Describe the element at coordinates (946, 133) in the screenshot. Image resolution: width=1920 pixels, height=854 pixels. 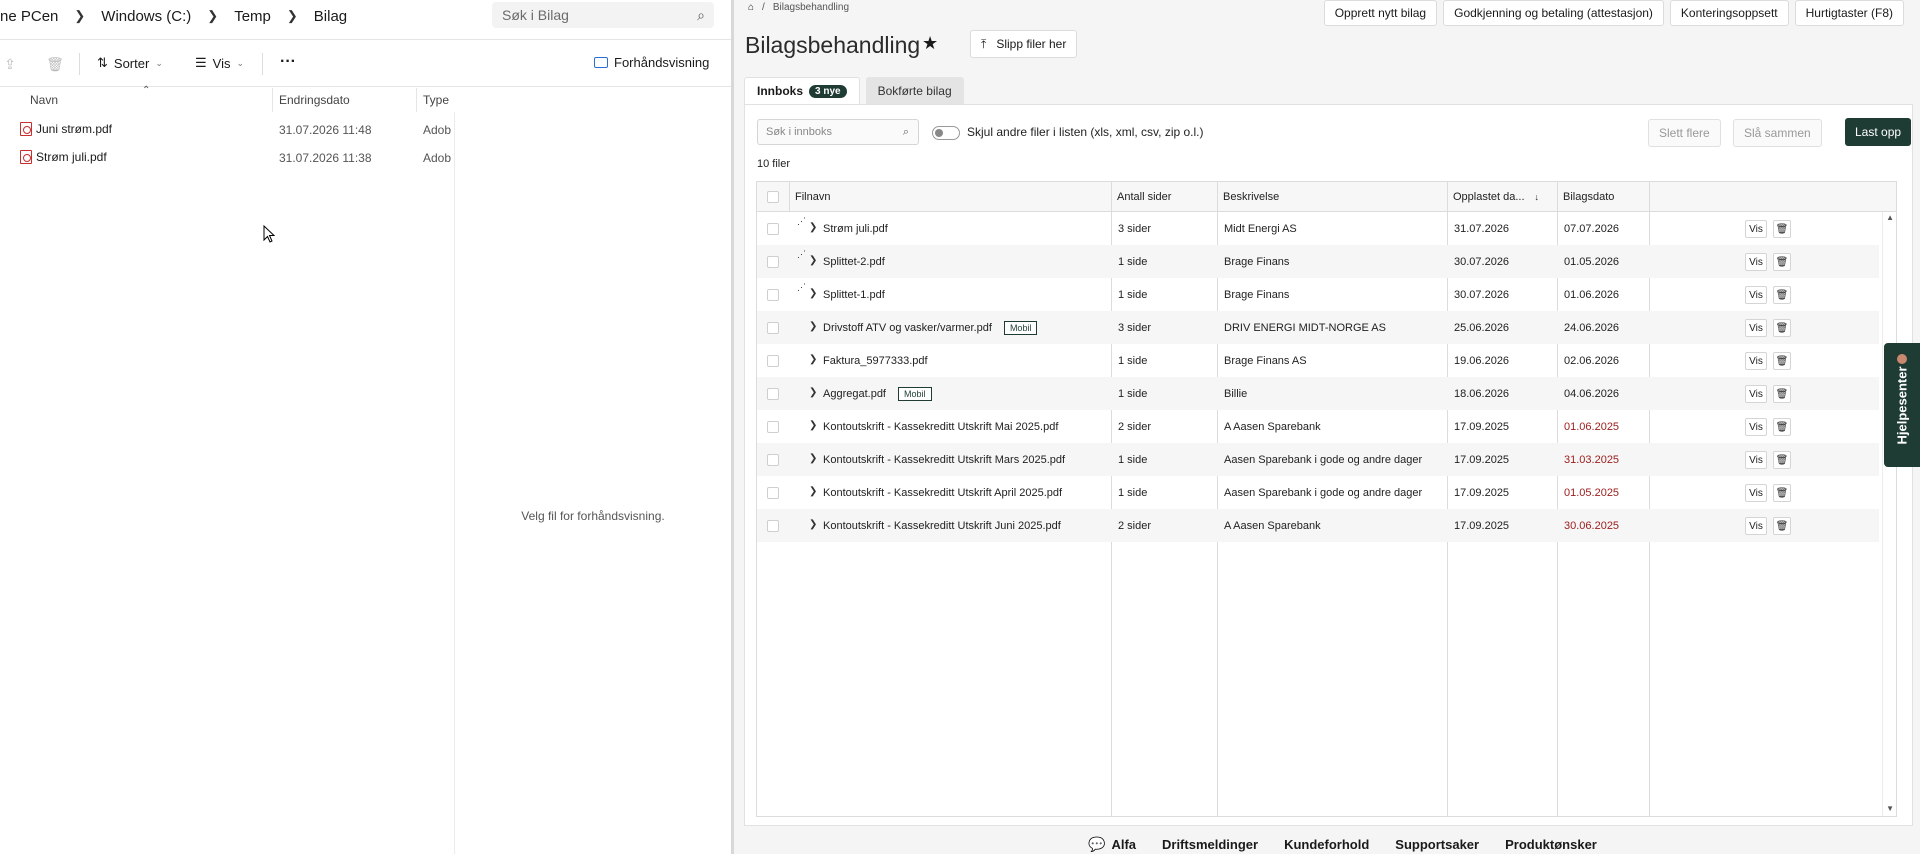
I see `hide-other-files-toggle` at that location.